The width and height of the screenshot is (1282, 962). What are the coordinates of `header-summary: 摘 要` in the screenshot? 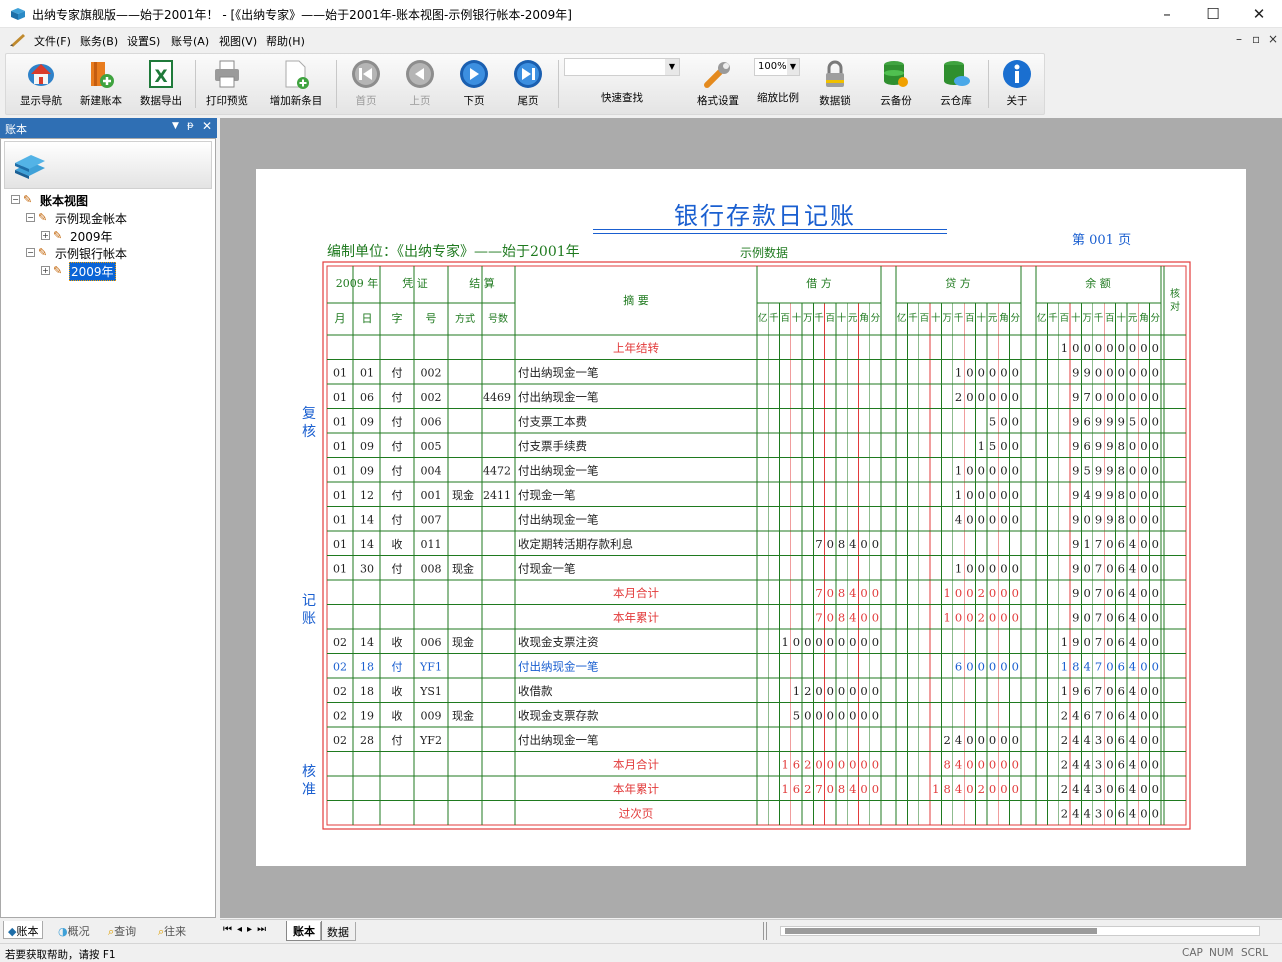 It's located at (636, 300).